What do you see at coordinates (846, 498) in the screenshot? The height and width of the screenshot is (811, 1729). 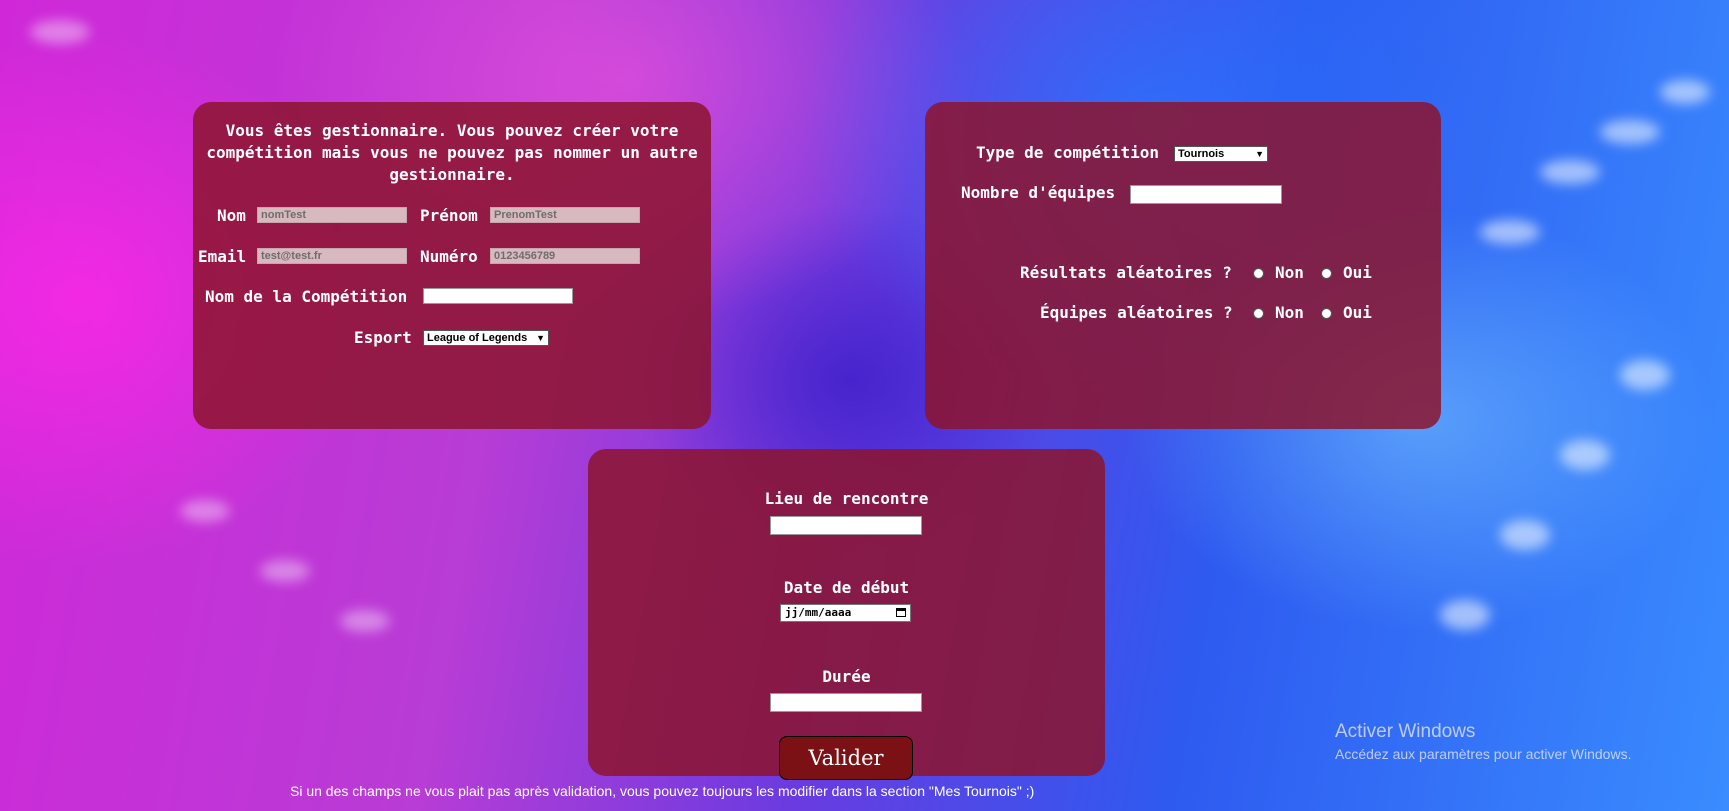 I see `location-label: Lieu de rencontre` at bounding box center [846, 498].